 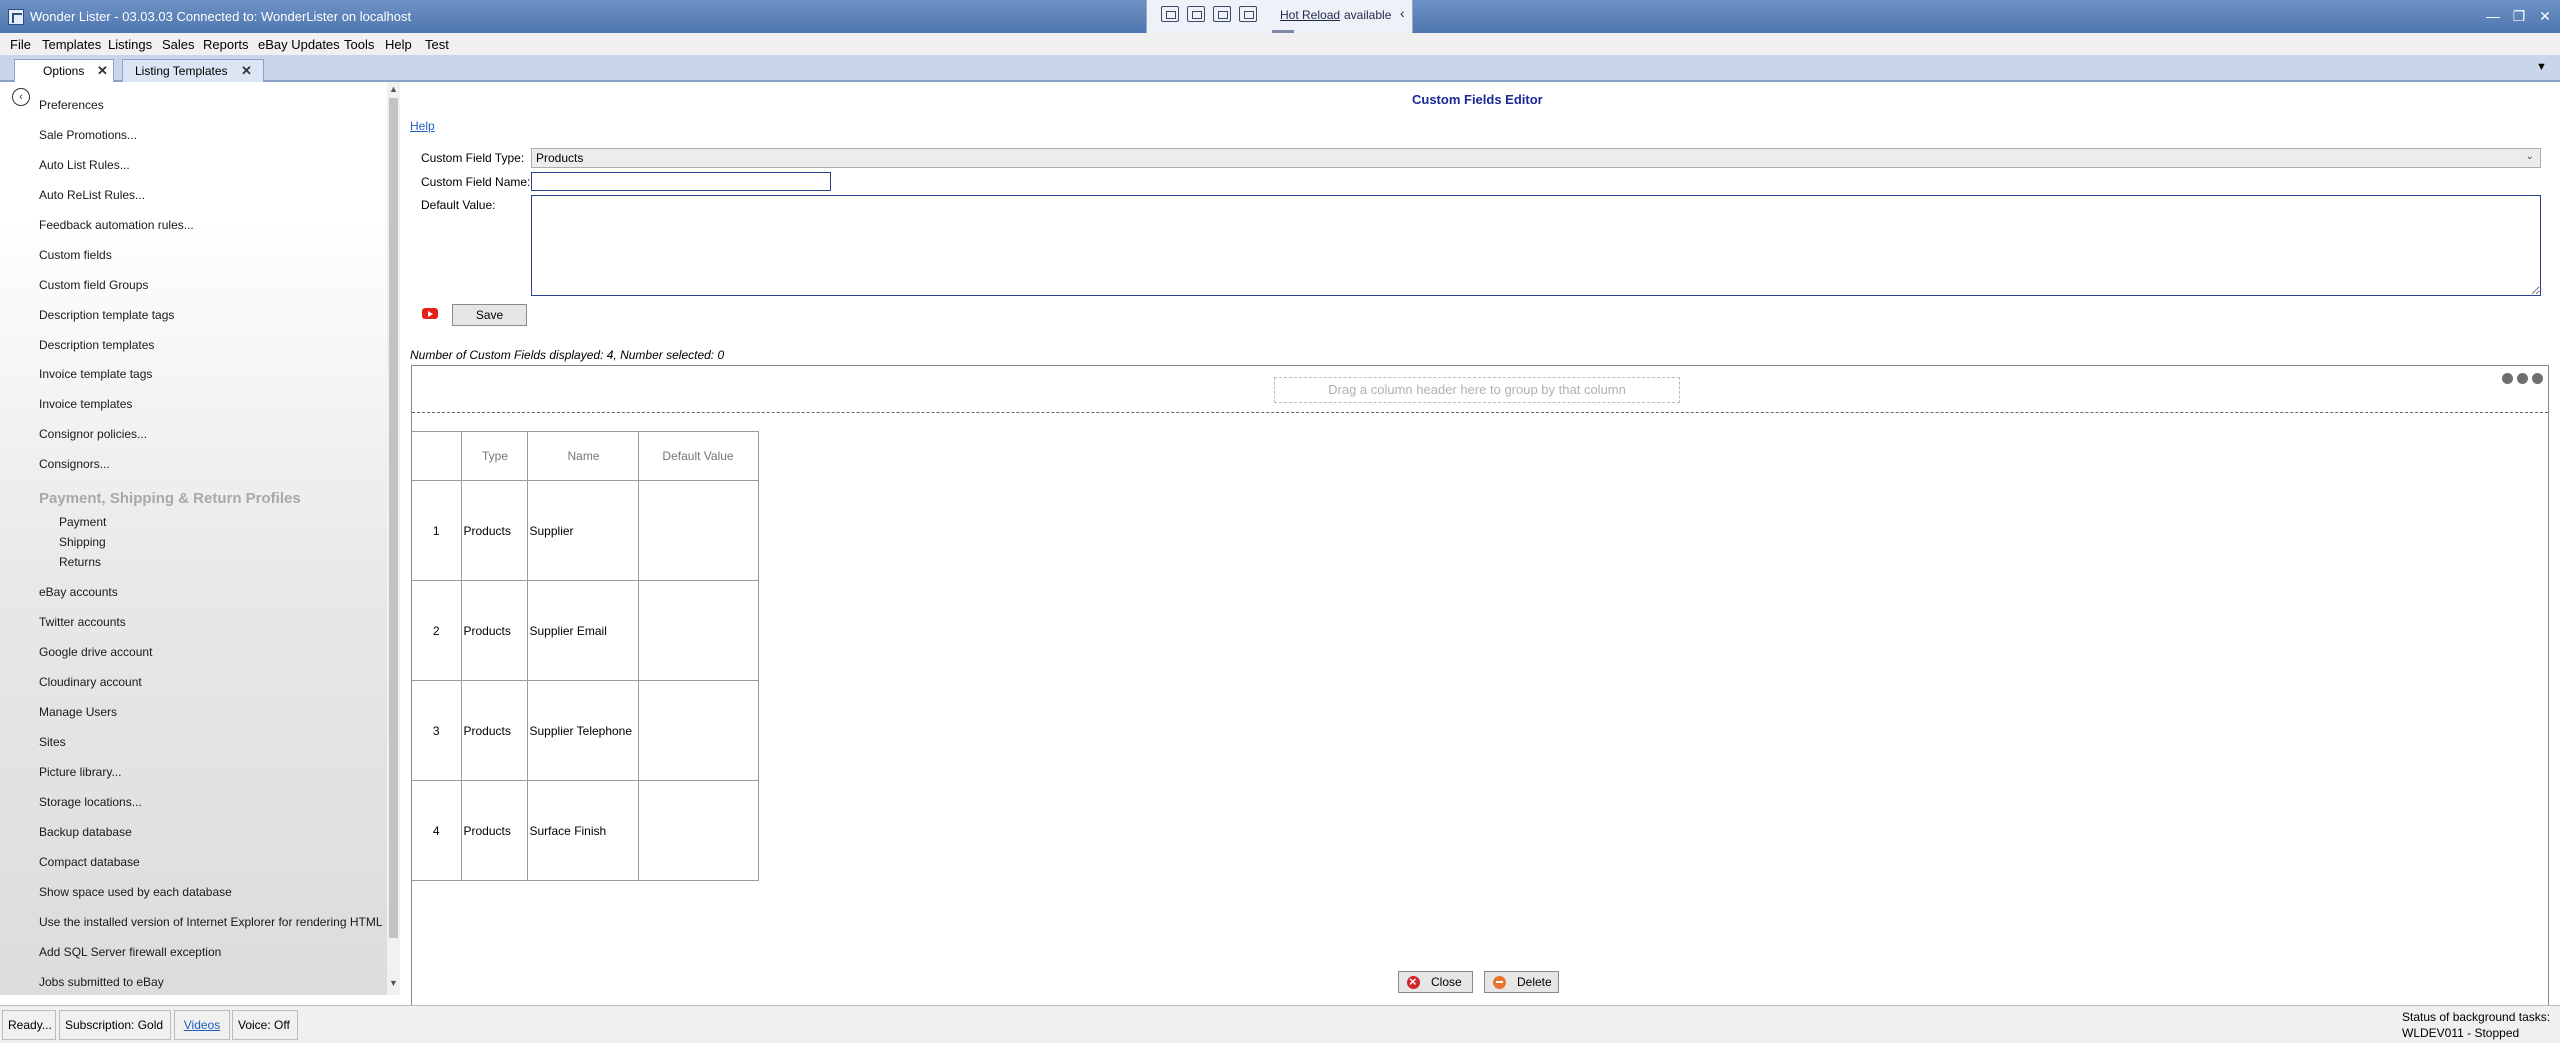 What do you see at coordinates (80, 562) in the screenshot?
I see `sidebar-item-returns: Returns` at bounding box center [80, 562].